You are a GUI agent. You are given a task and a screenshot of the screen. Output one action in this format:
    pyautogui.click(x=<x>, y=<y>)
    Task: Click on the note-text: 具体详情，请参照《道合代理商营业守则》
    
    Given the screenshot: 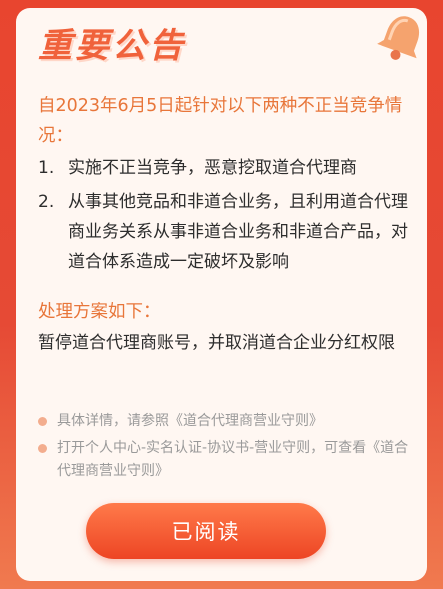 What is the action you would take?
    pyautogui.click(x=190, y=421)
    